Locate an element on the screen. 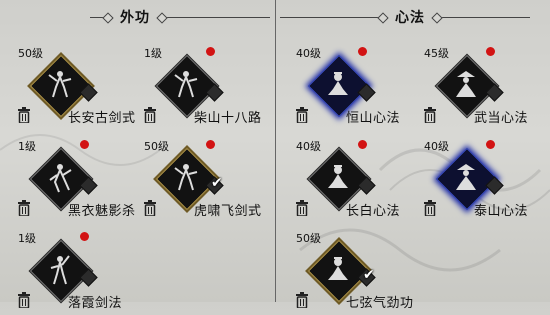 The image size is (550, 315). internal-title: 心法 is located at coordinates (410, 18).